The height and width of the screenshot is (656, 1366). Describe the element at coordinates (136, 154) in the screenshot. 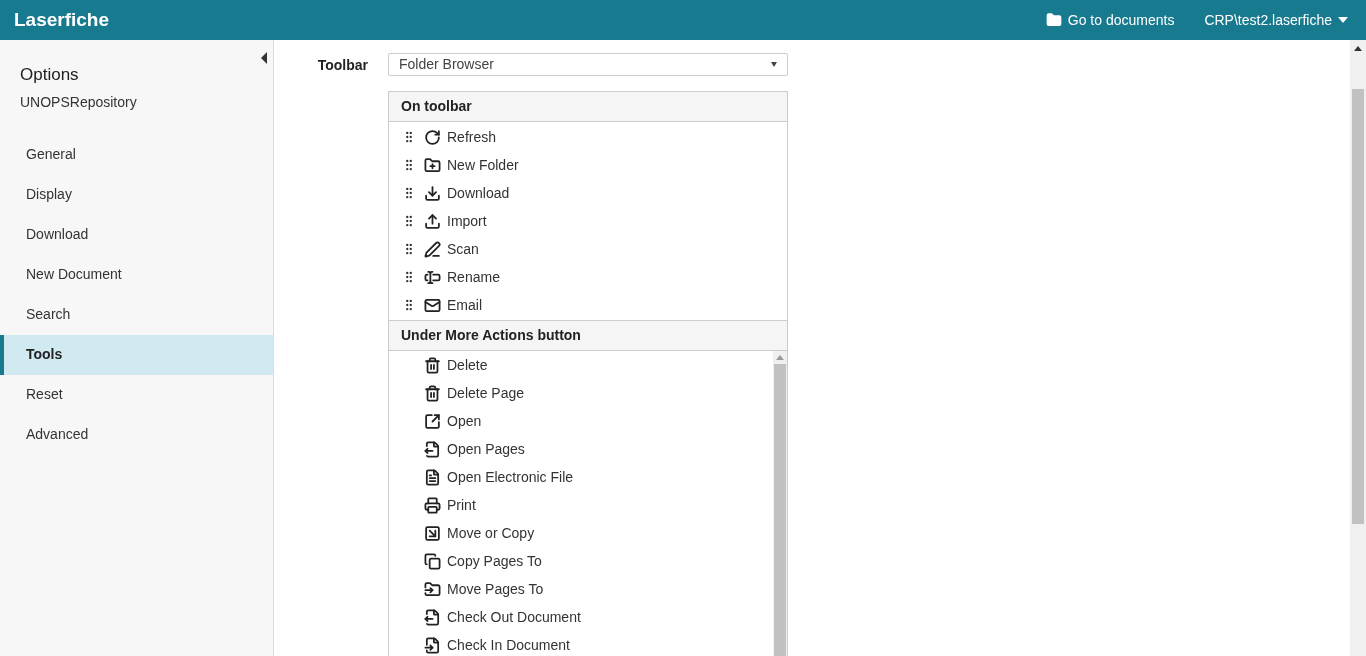

I see `sidebar-item: General` at that location.